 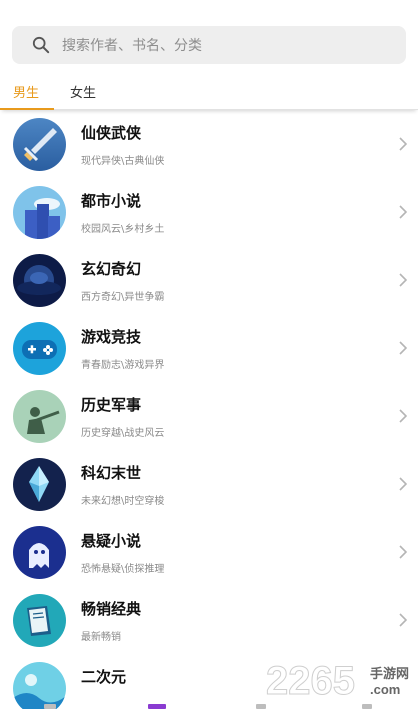 I want to click on category-title: 仙侠武侠, so click(x=111, y=133).